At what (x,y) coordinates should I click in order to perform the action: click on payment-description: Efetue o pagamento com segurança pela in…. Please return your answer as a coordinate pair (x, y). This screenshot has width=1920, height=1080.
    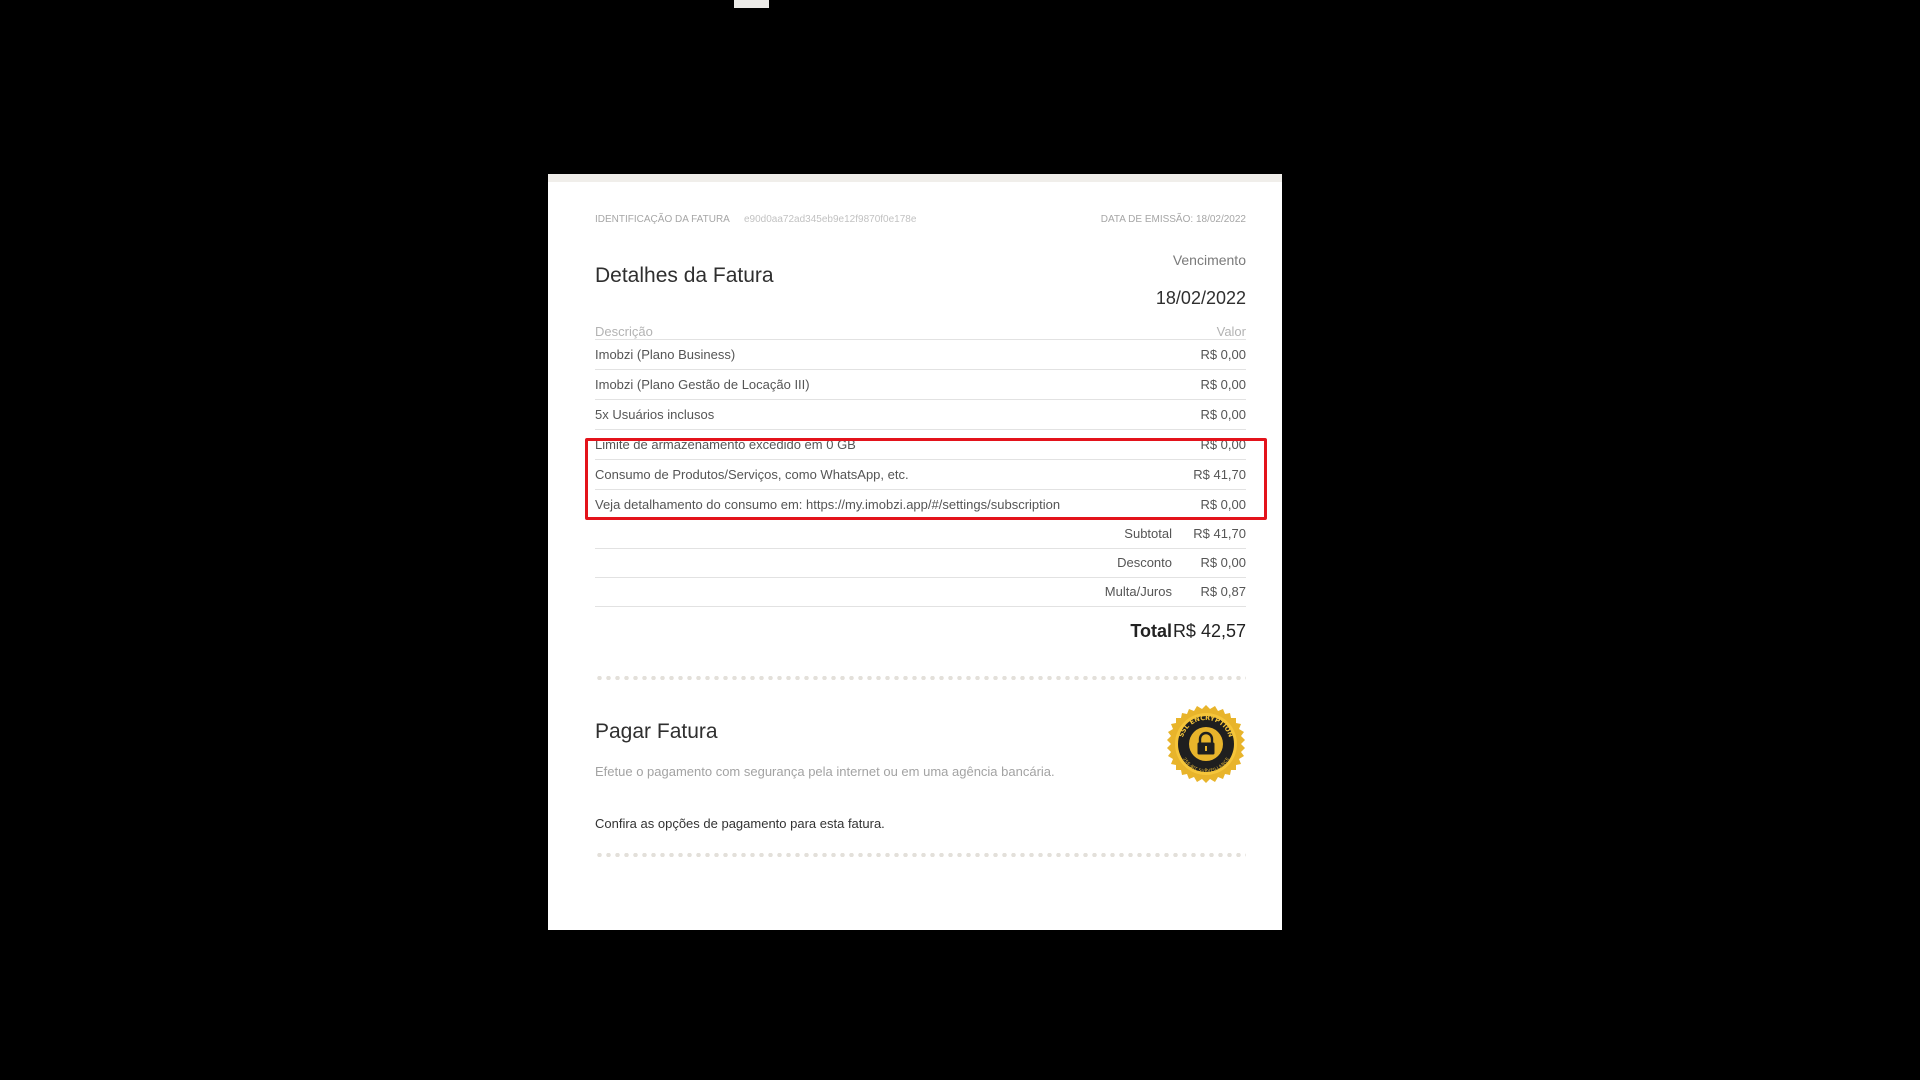
    Looking at the image, I should click on (825, 771).